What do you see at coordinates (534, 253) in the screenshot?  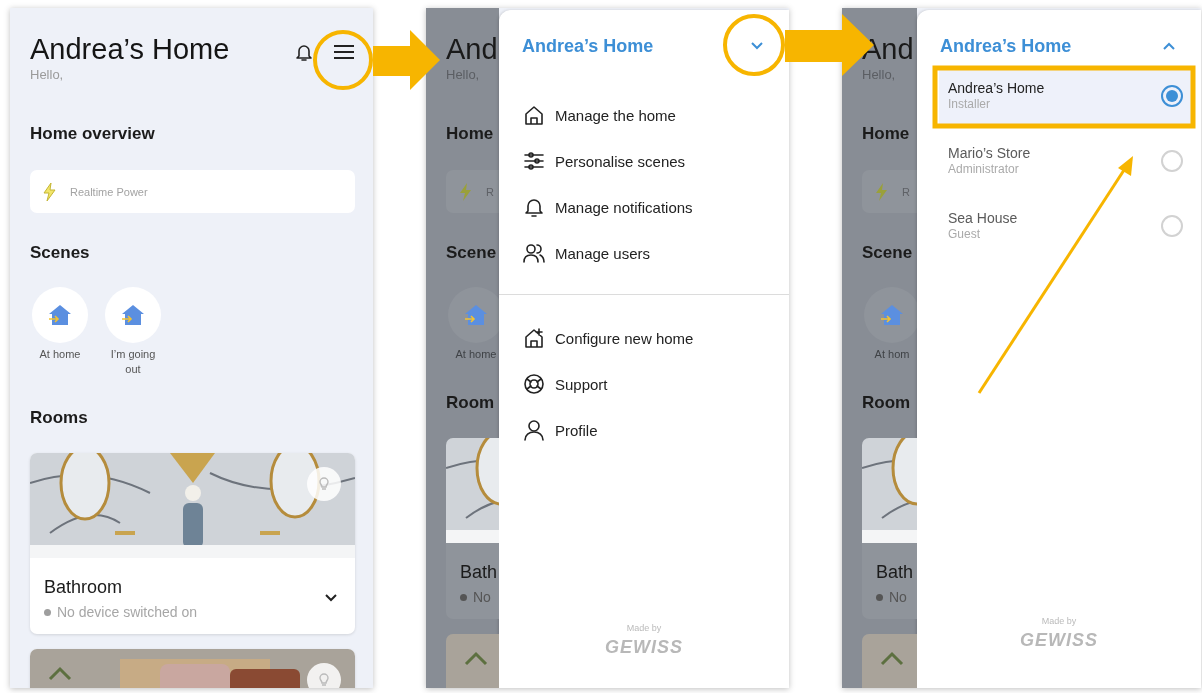 I see `users-icon` at bounding box center [534, 253].